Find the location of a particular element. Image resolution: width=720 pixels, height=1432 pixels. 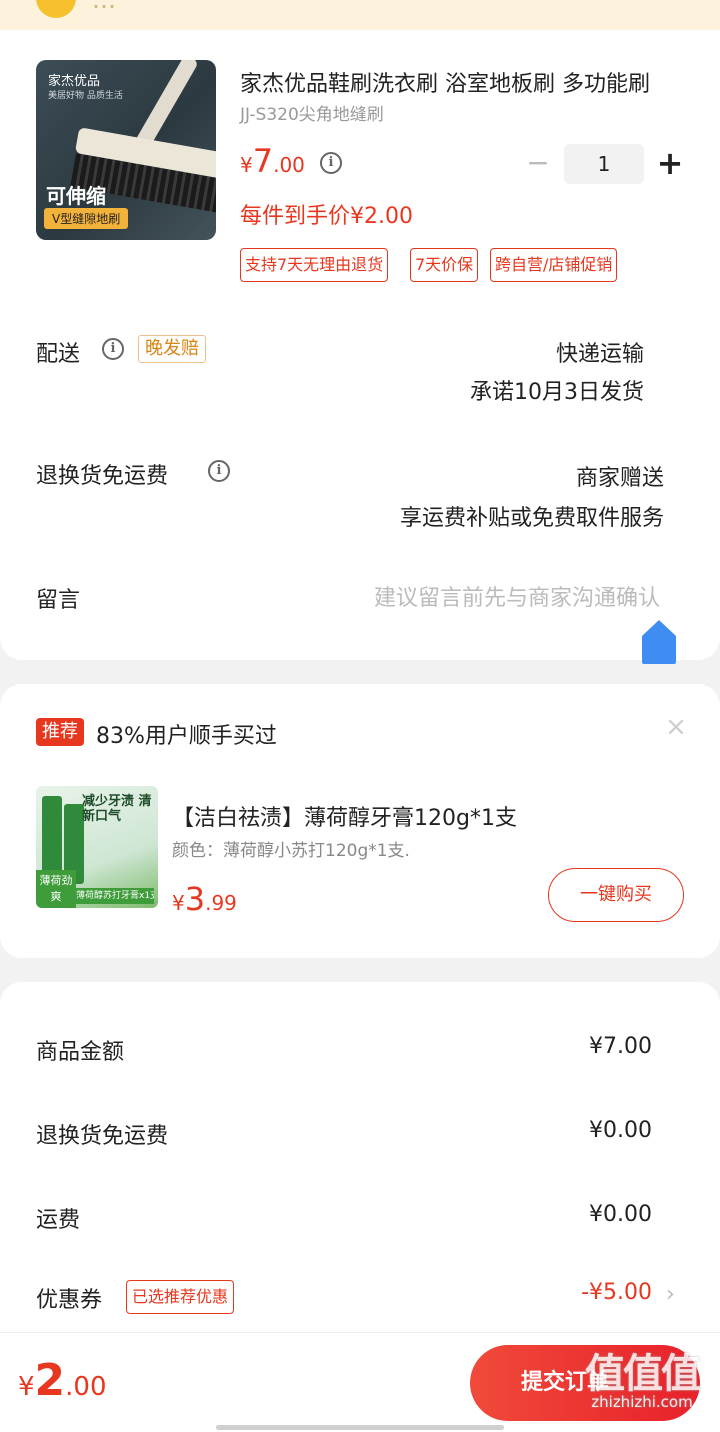

quantity-plus-button: + is located at coordinates (670, 164).